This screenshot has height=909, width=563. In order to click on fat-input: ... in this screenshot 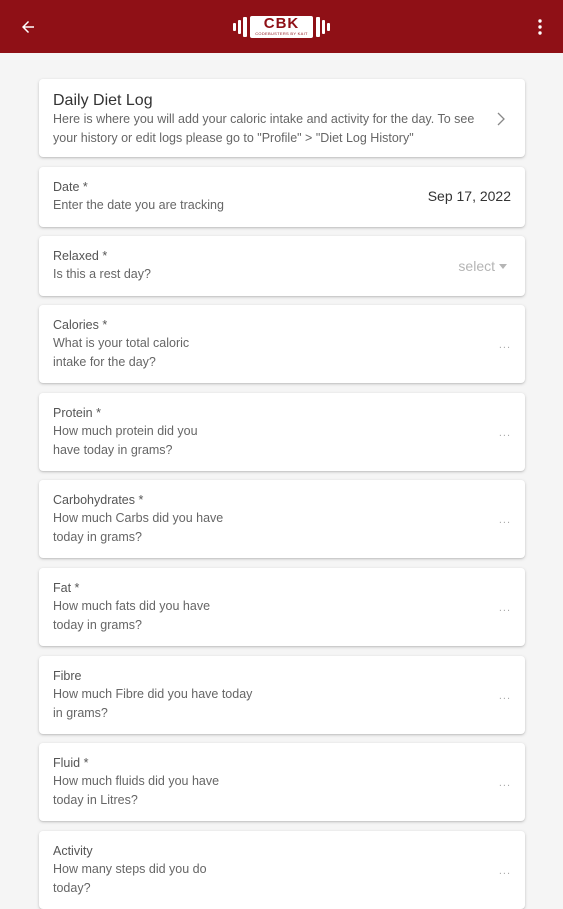, I will do `click(505, 608)`.